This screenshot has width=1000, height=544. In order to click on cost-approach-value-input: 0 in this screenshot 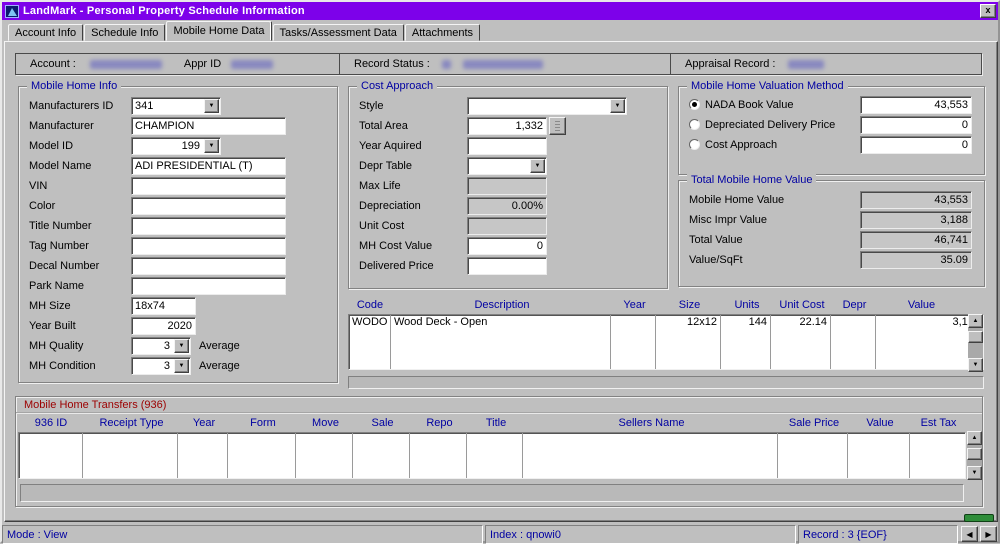, I will do `click(916, 144)`.